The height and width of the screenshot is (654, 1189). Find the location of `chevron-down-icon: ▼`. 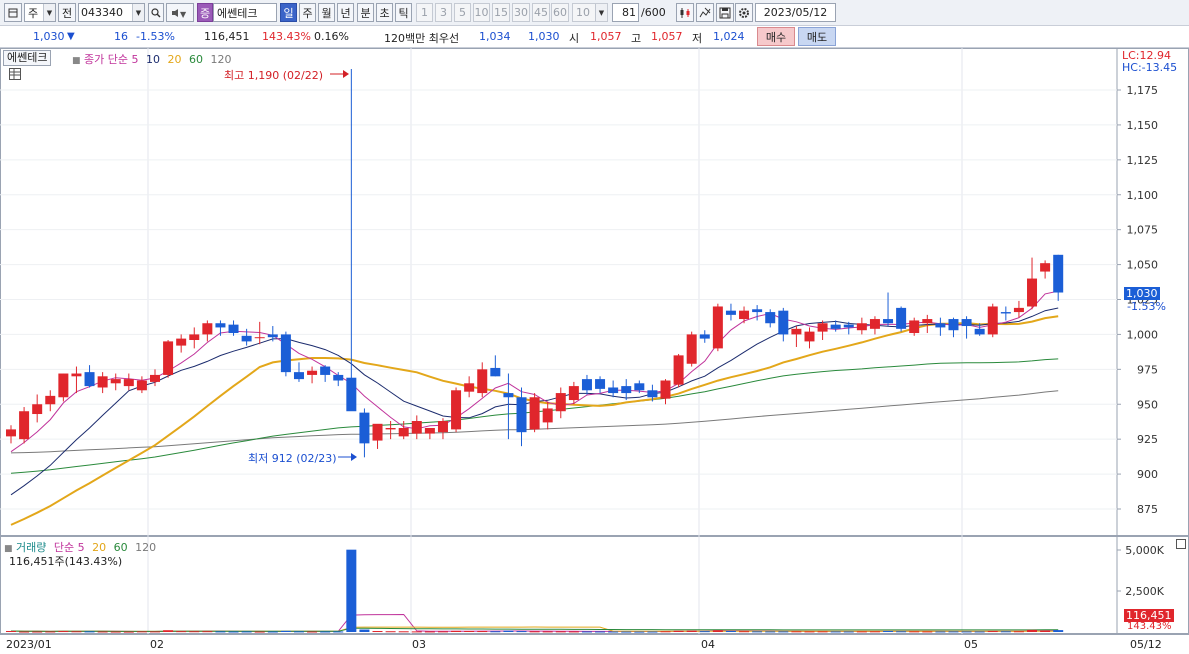

chevron-down-icon: ▼ is located at coordinates (49, 12).